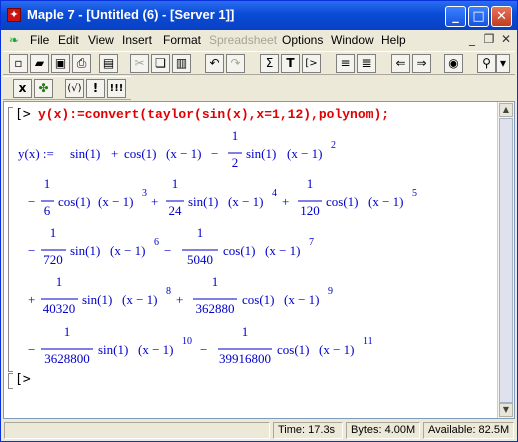 The width and height of the screenshot is (518, 442). I want to click on forward-arrow-icon: ⇒, so click(421, 63).